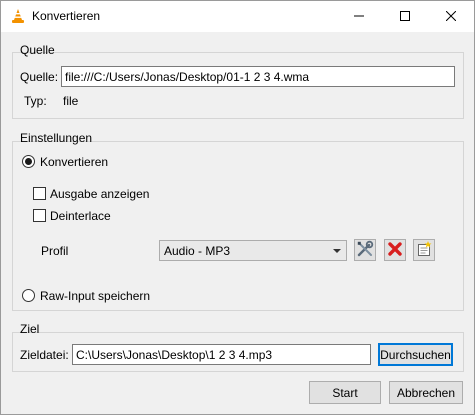 The image size is (475, 415). I want to click on raw-input-label: Raw-Input speichern, so click(95, 296).